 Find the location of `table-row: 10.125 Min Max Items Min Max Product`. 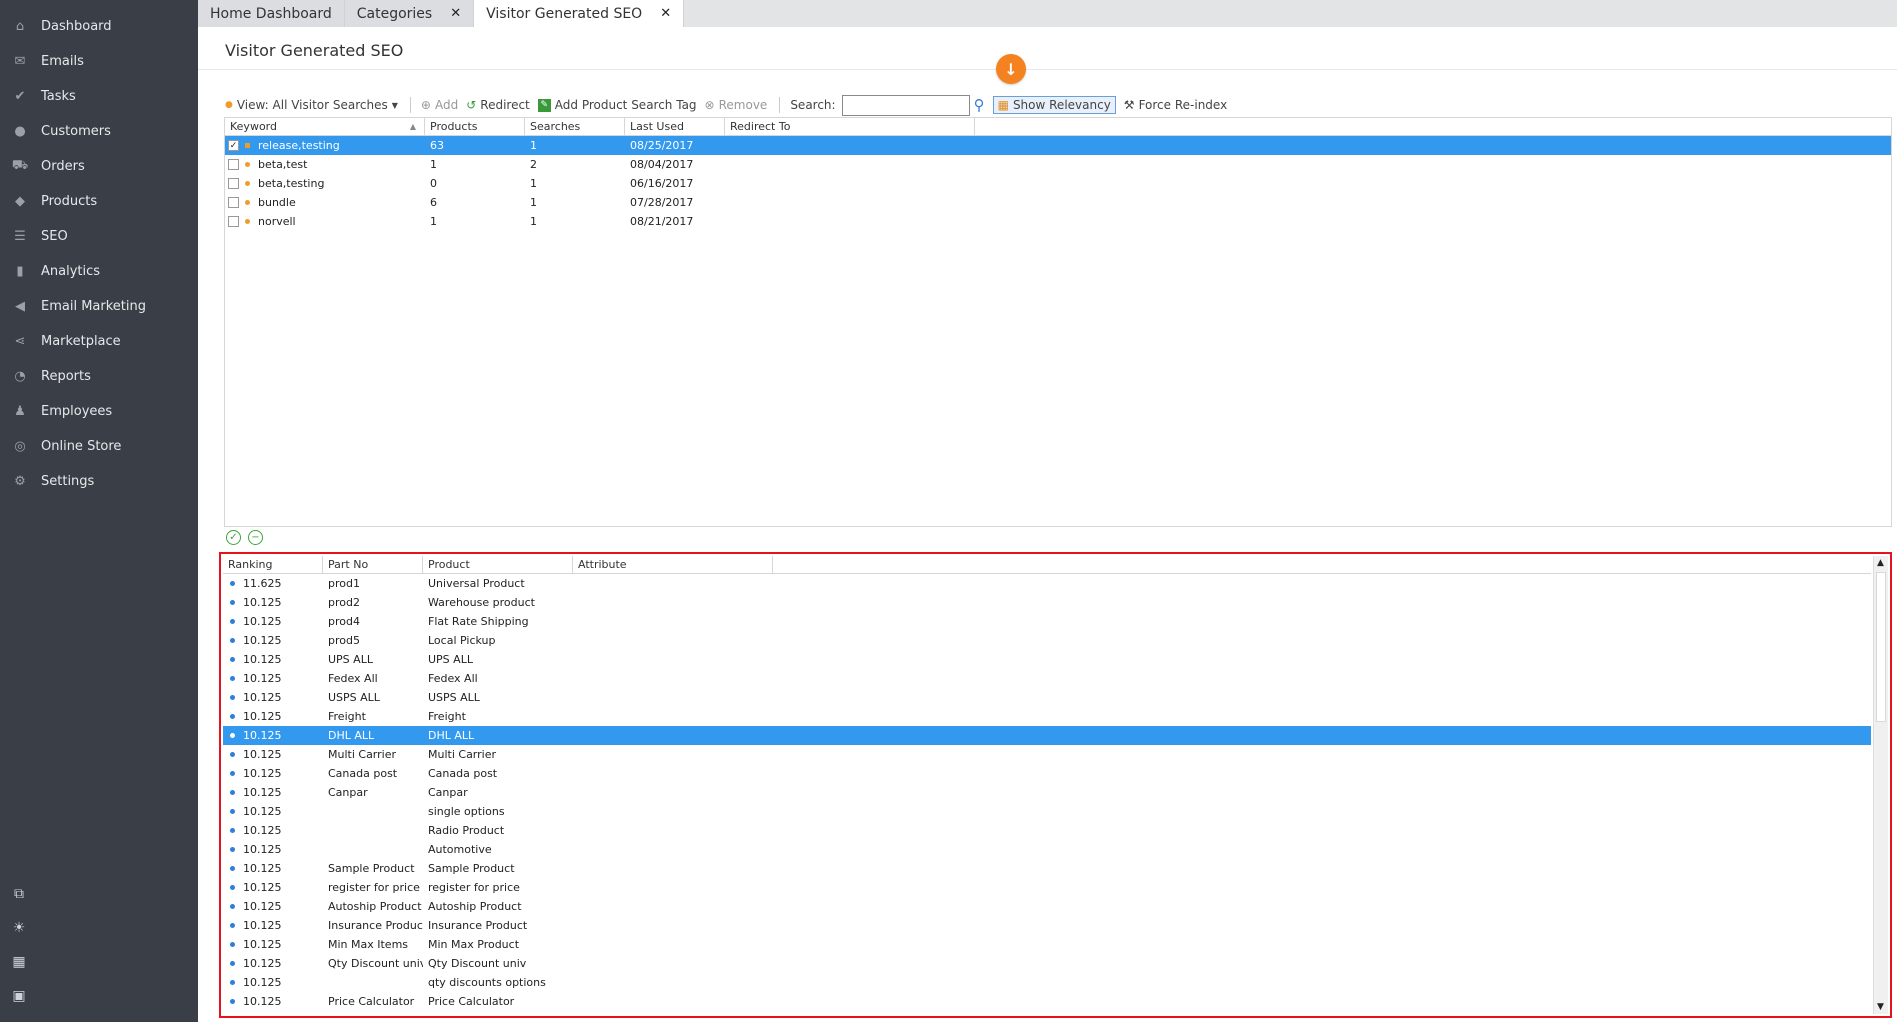

table-row: 10.125 Min Max Items Min Max Product is located at coordinates (1047, 944).